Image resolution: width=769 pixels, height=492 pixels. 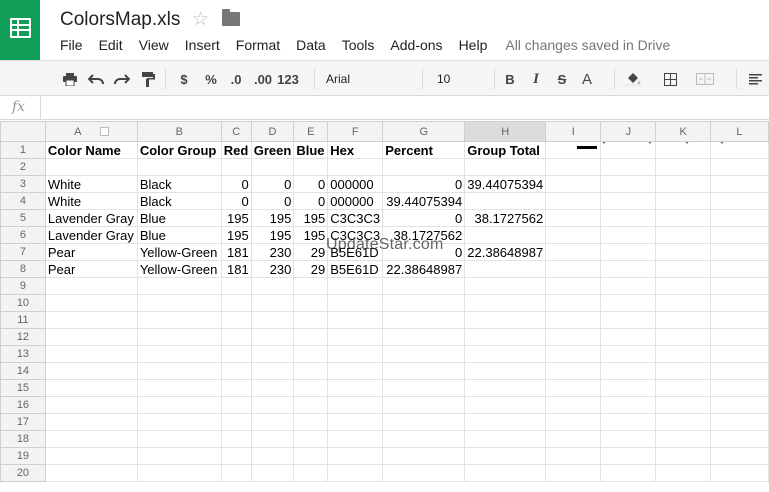 What do you see at coordinates (96, 79) in the screenshot?
I see `undo-icon` at bounding box center [96, 79].